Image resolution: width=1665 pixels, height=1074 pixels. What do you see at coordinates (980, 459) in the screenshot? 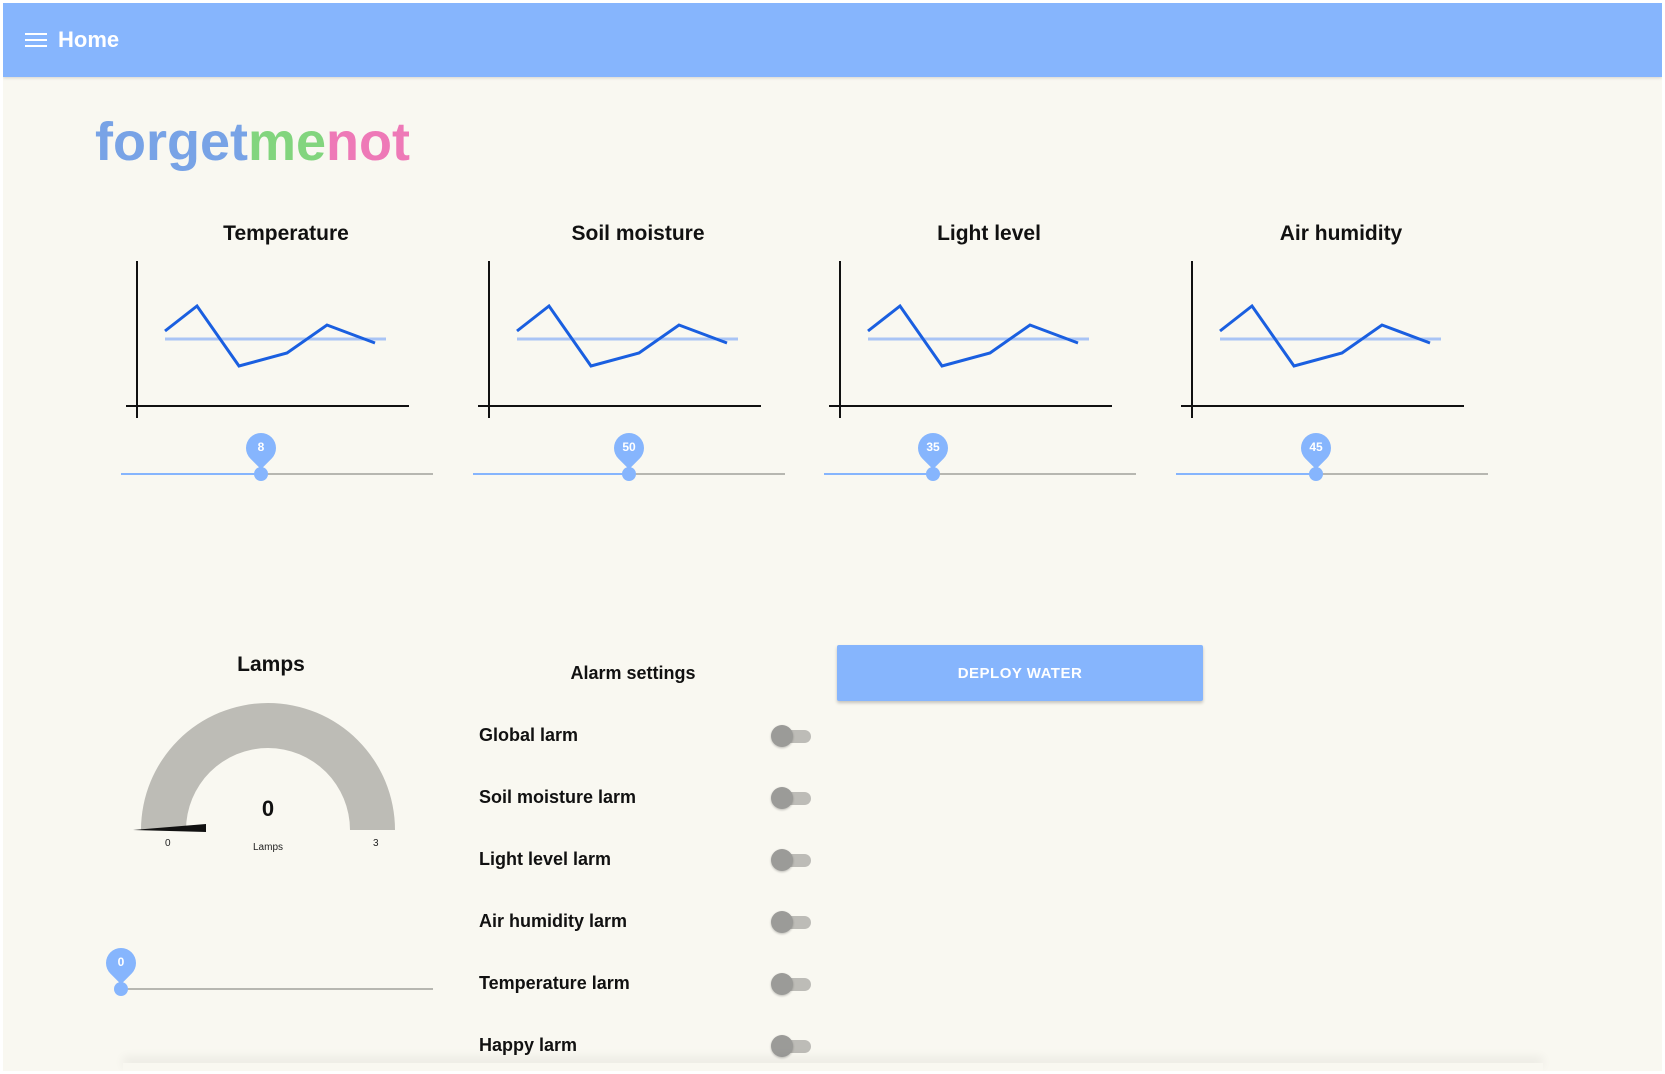
I see `light-level-slider: 35` at bounding box center [980, 459].